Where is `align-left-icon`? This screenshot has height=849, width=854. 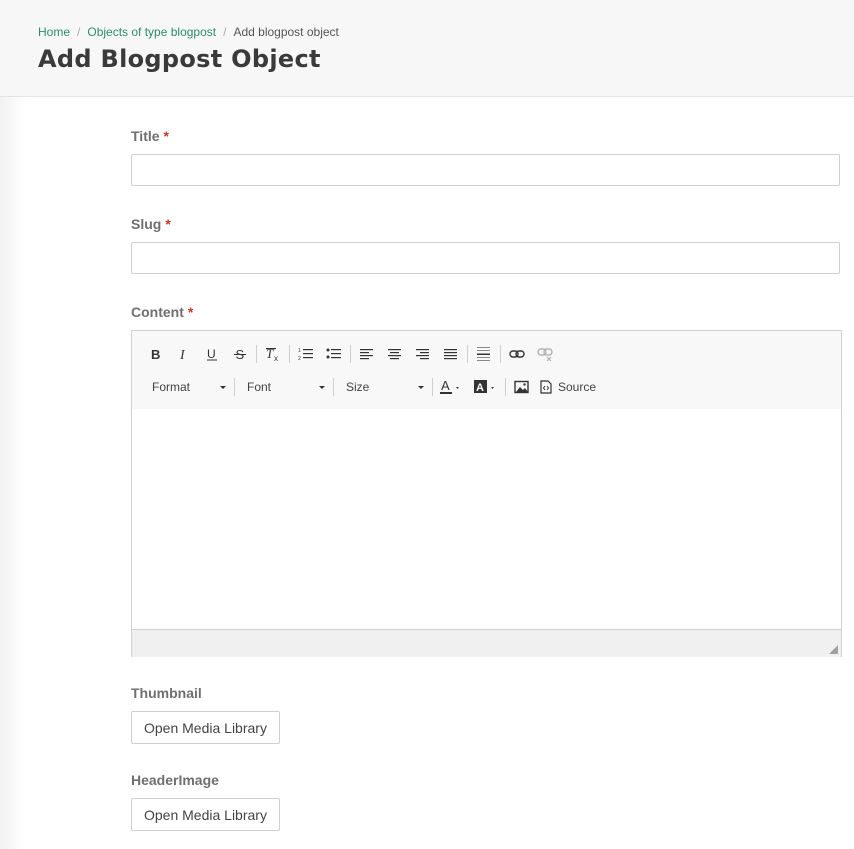
align-left-icon is located at coordinates (367, 354).